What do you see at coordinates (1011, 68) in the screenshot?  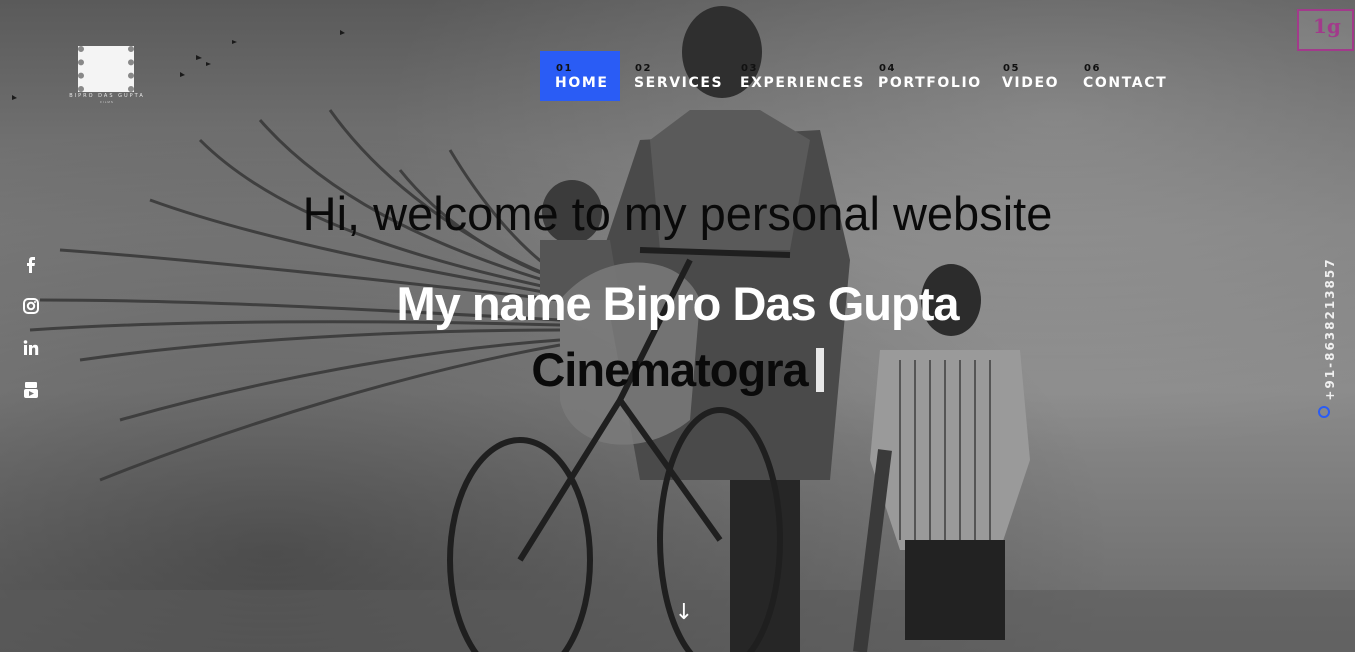 I see `nav-number: 05` at bounding box center [1011, 68].